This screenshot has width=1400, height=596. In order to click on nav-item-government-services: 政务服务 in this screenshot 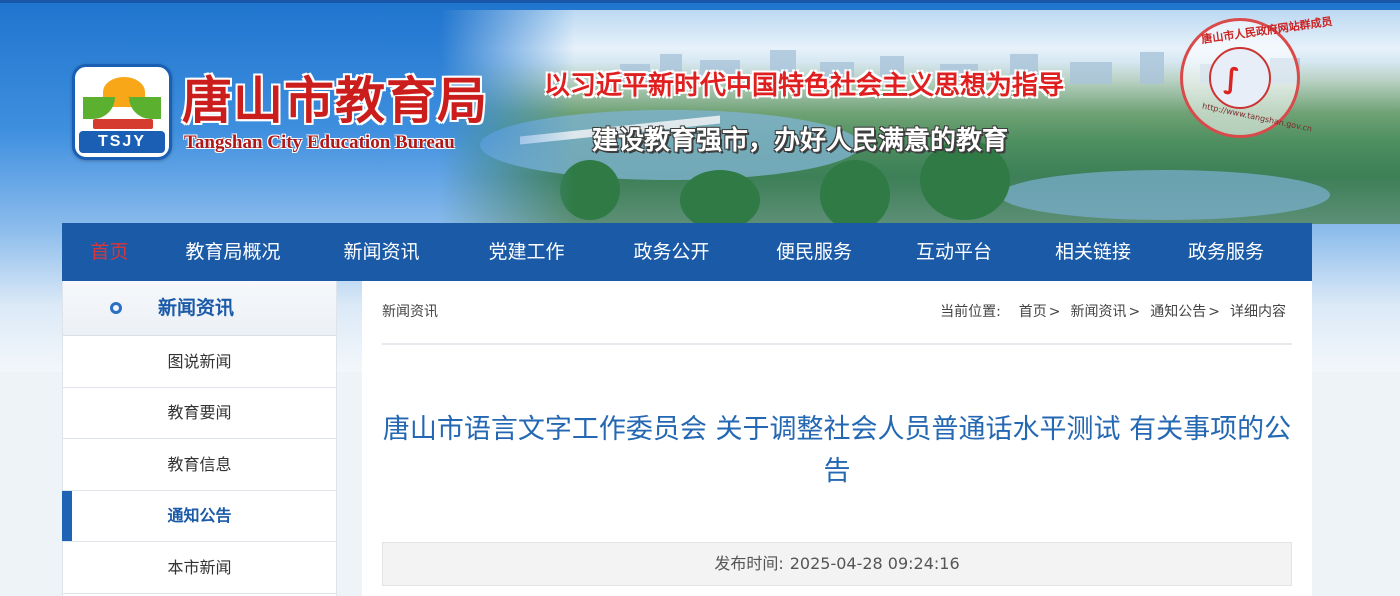, I will do `click(1226, 252)`.